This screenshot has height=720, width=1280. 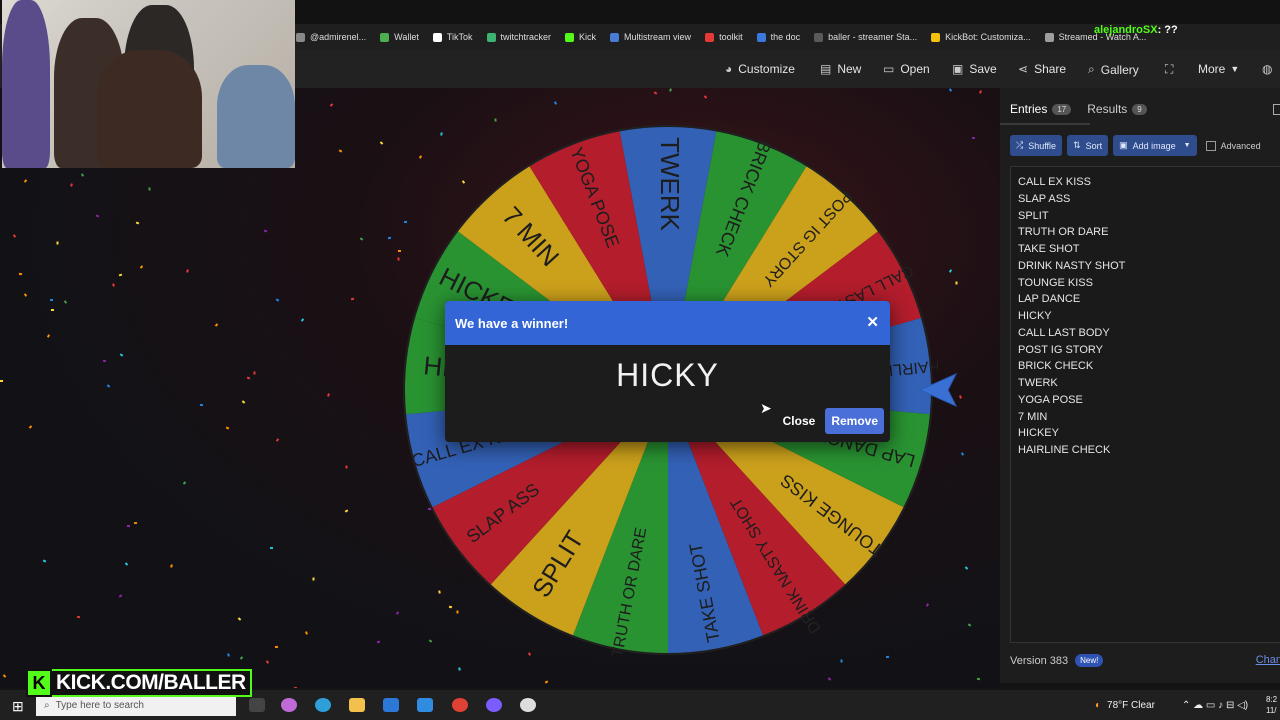 I want to click on entry-line: SLAP ASS, so click(x=1044, y=198).